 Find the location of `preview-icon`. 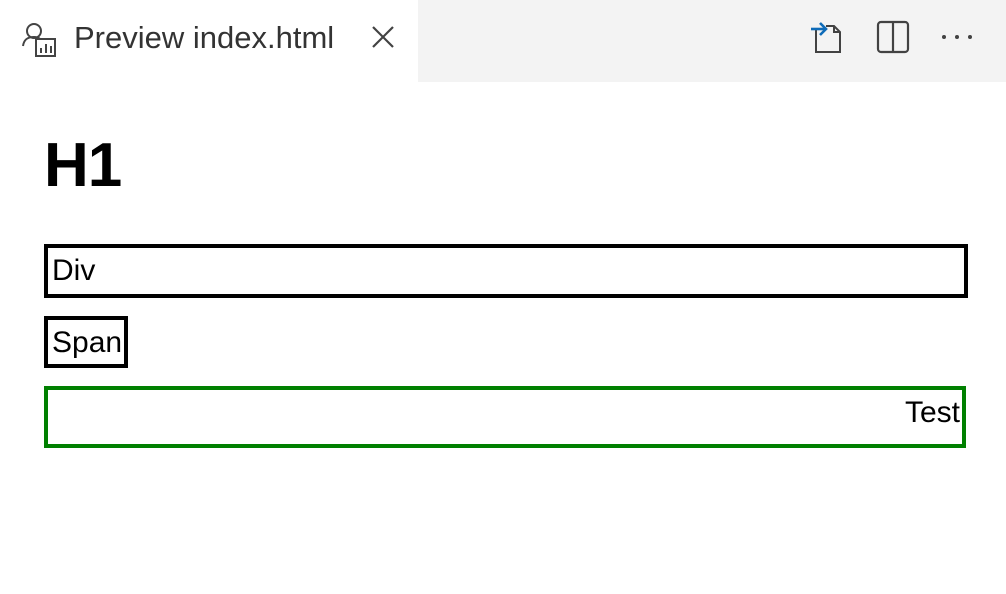

preview-icon is located at coordinates (39, 39).